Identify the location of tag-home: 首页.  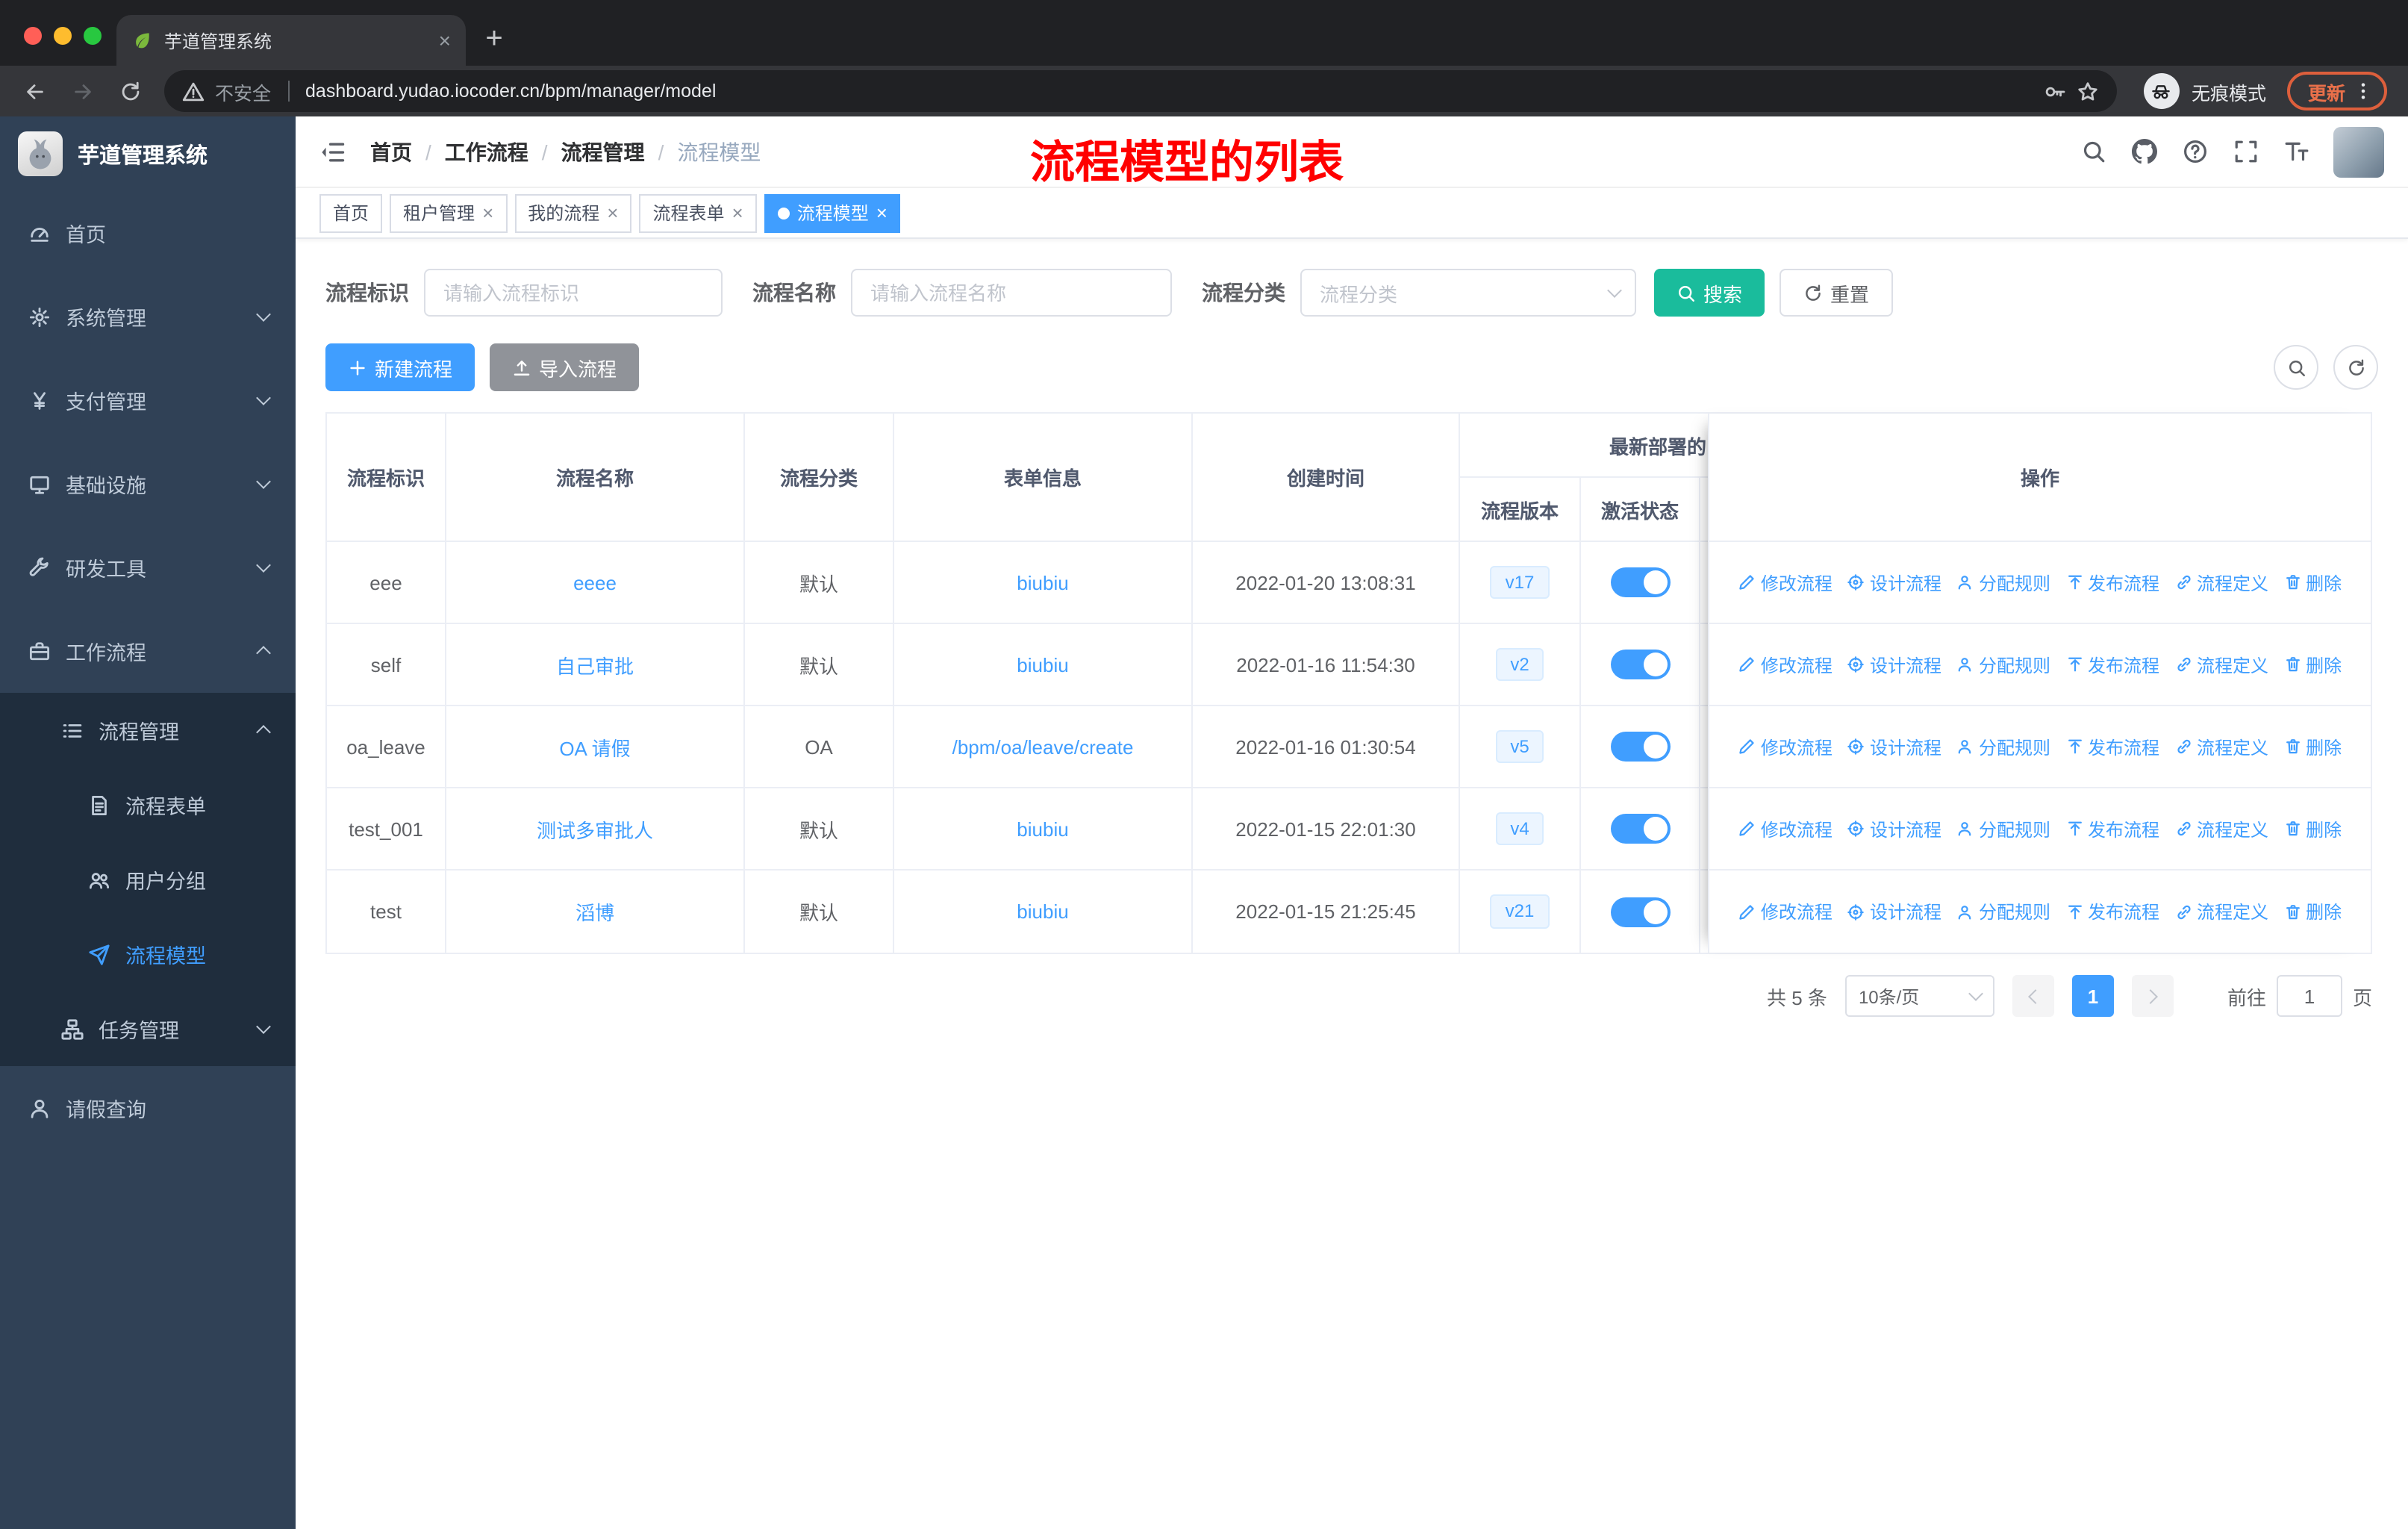
(351, 213).